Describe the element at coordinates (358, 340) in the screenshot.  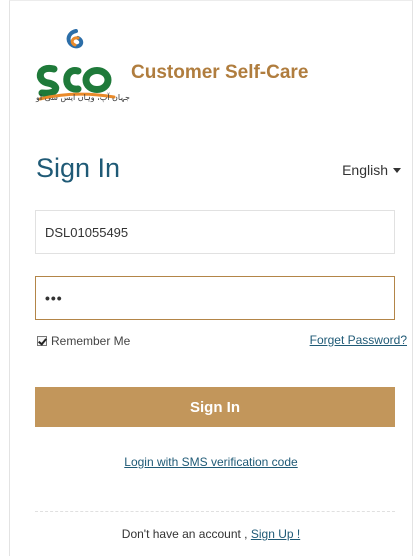
I see `forgot-password-link: Forget Password?` at that location.